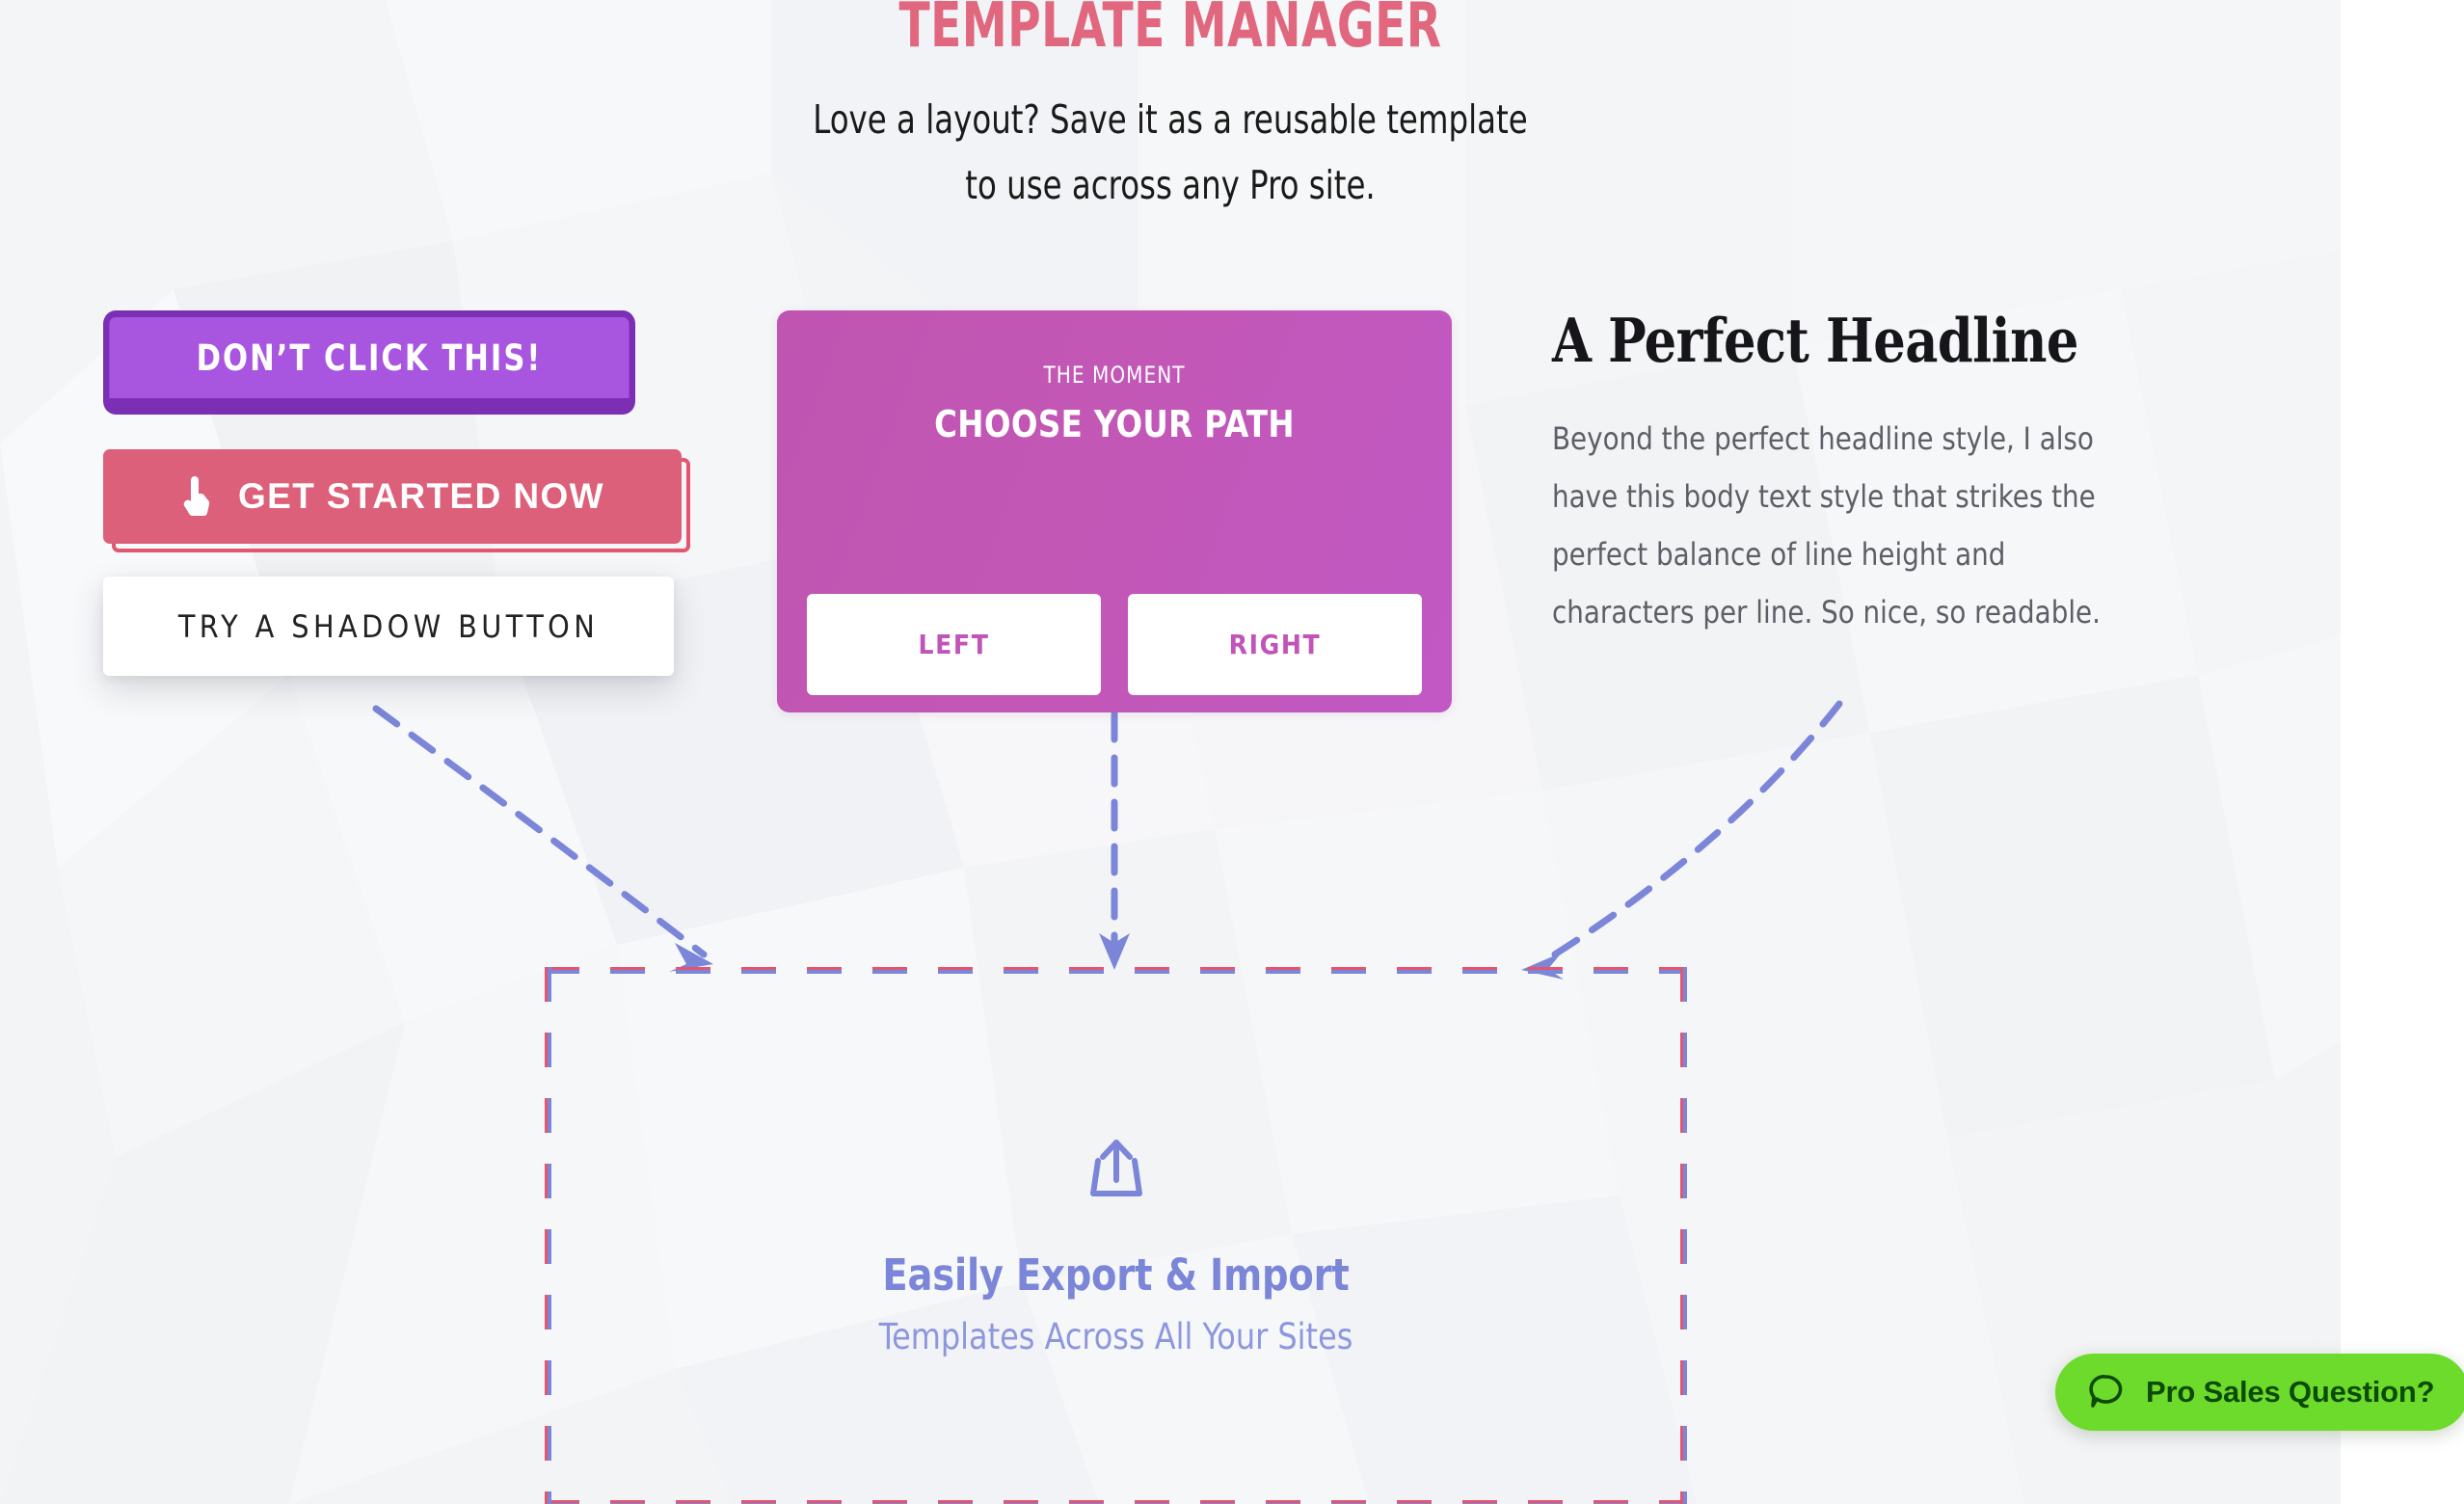  What do you see at coordinates (2290, 1392) in the screenshot?
I see `chat-widget-label: Pro Sales Question?` at bounding box center [2290, 1392].